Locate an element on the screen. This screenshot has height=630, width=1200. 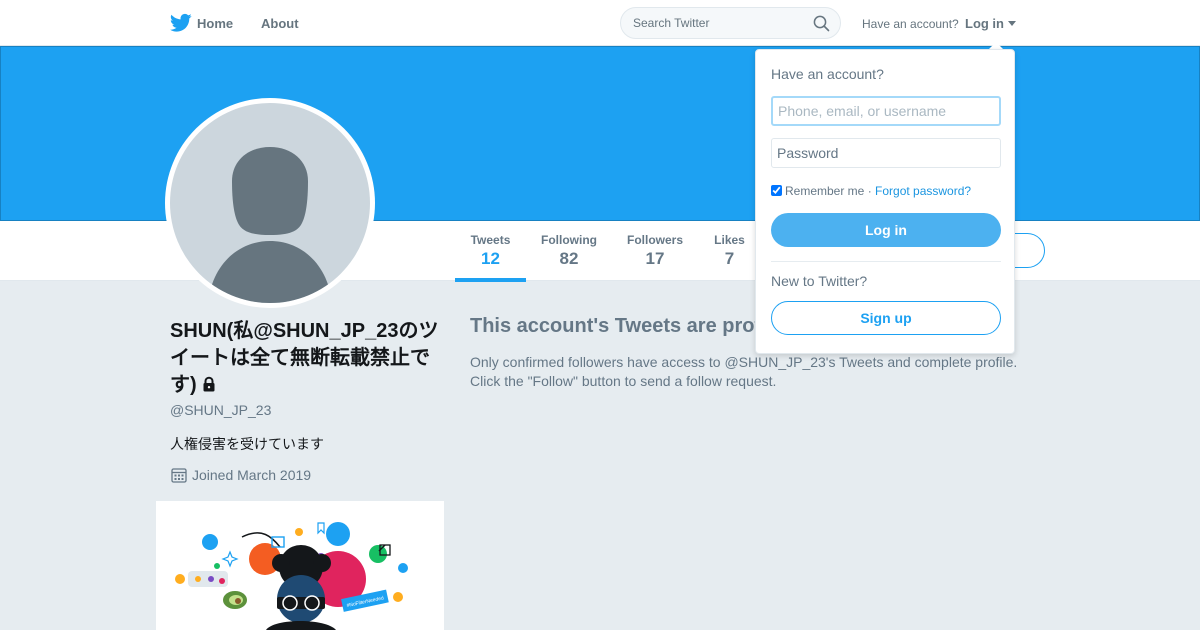
stat-value: 82 is located at coordinates (569, 258).